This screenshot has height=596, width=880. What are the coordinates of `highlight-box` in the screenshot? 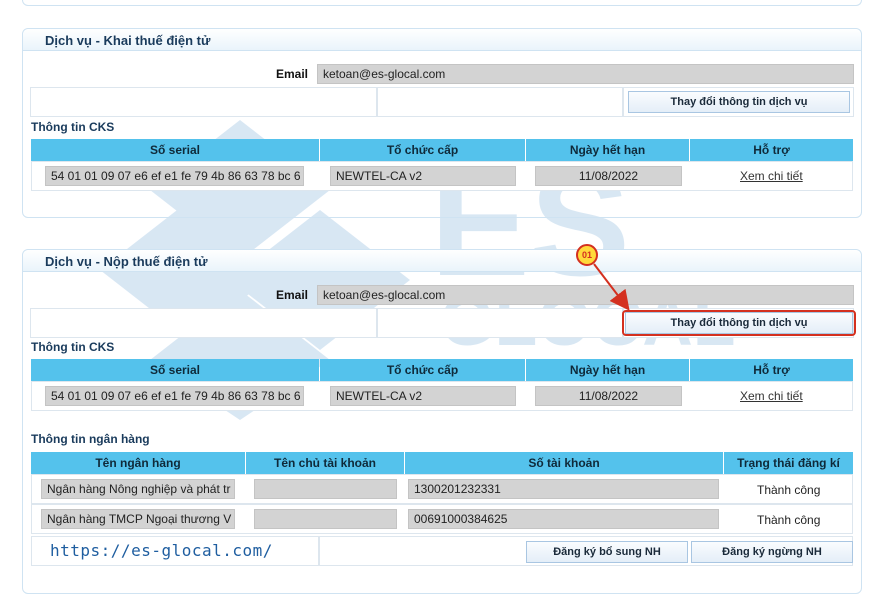 It's located at (739, 323).